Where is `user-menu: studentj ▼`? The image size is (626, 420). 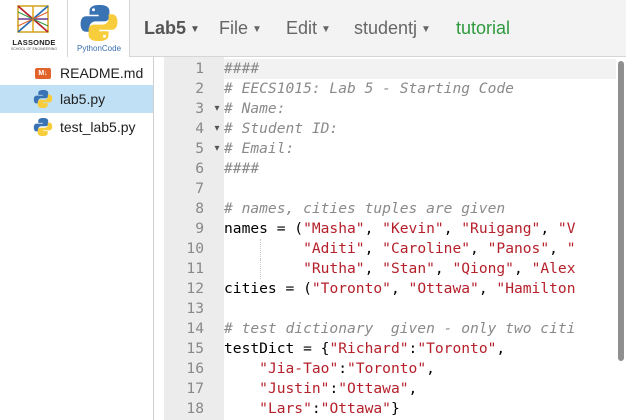 user-menu: studentj ▼ is located at coordinates (392, 28).